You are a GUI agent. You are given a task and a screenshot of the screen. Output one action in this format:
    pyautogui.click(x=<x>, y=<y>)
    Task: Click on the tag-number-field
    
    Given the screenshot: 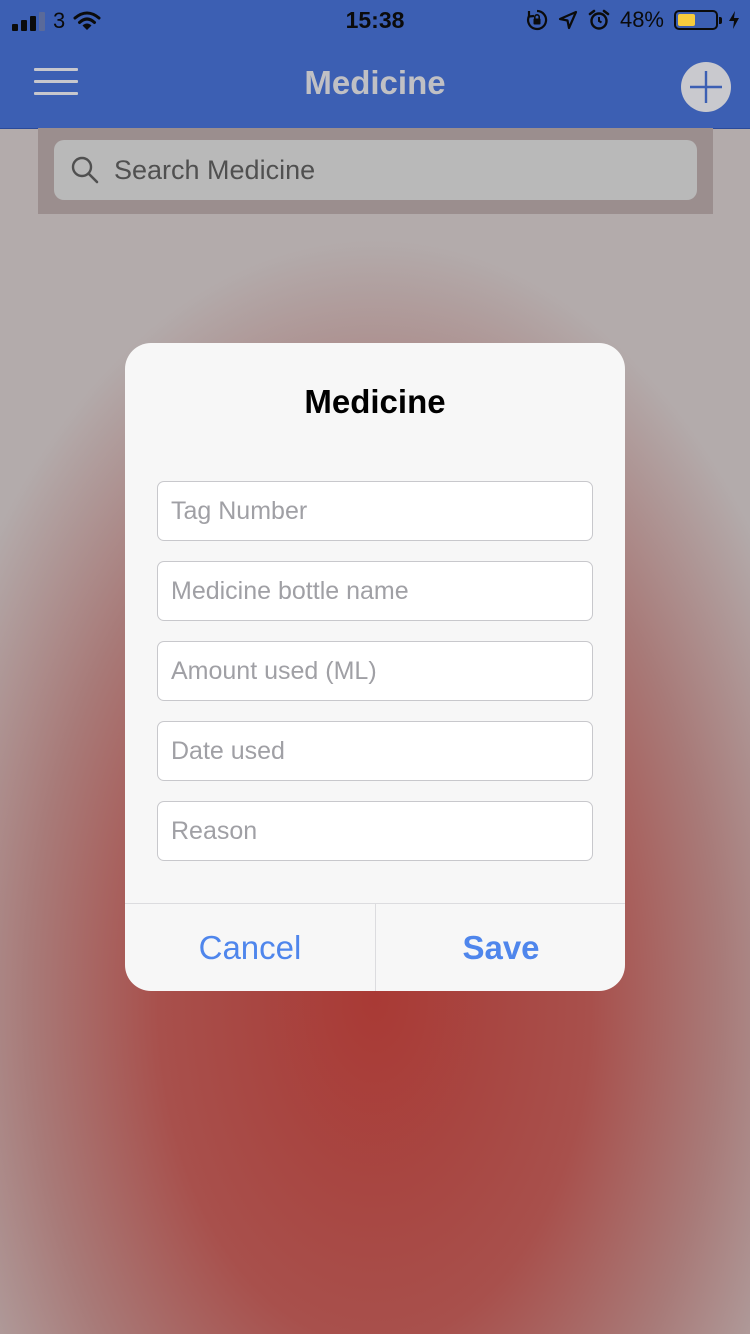 What is the action you would take?
    pyautogui.click(x=375, y=511)
    